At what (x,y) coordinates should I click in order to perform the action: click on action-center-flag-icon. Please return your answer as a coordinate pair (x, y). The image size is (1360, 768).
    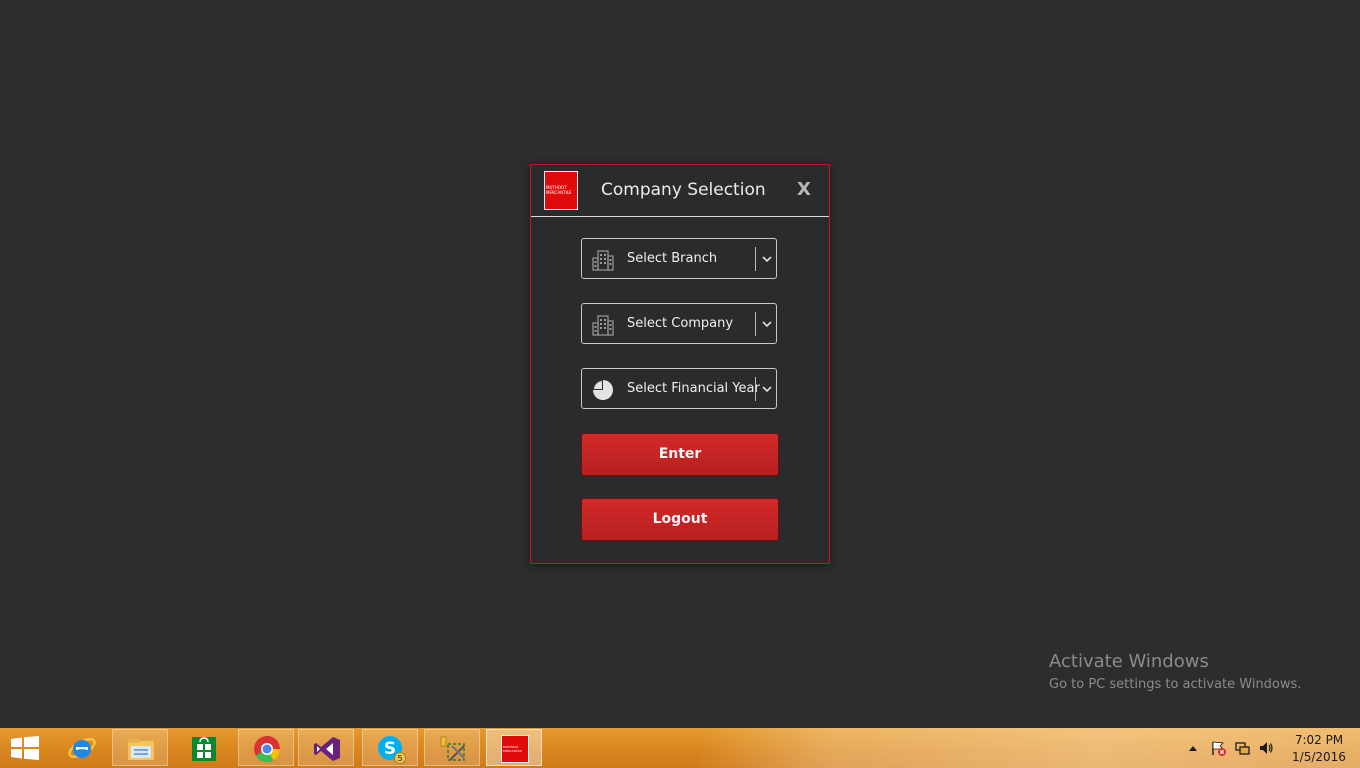
    Looking at the image, I should click on (1218, 748).